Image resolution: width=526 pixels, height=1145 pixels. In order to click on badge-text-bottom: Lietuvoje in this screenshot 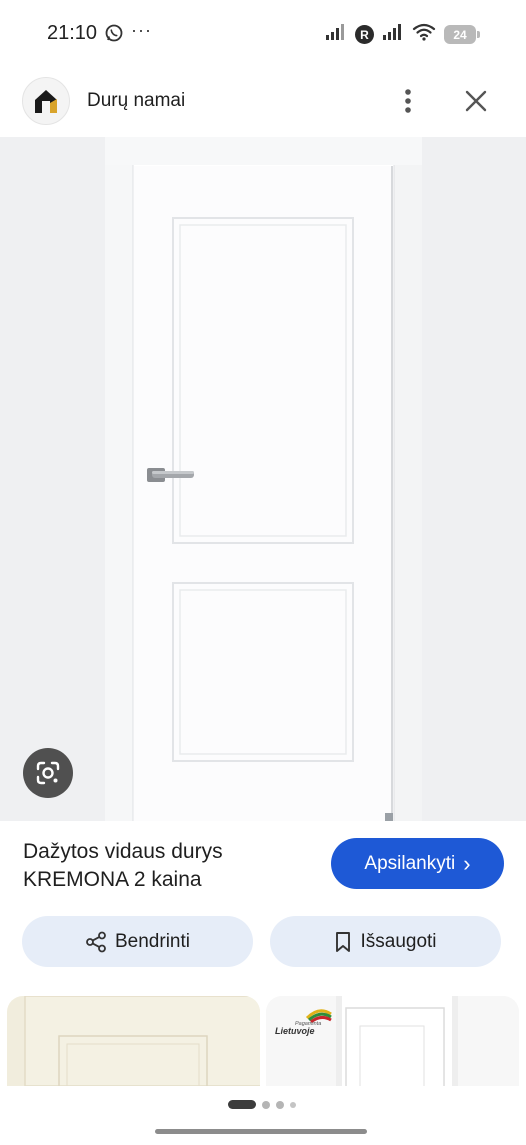, I will do `click(295, 1031)`.